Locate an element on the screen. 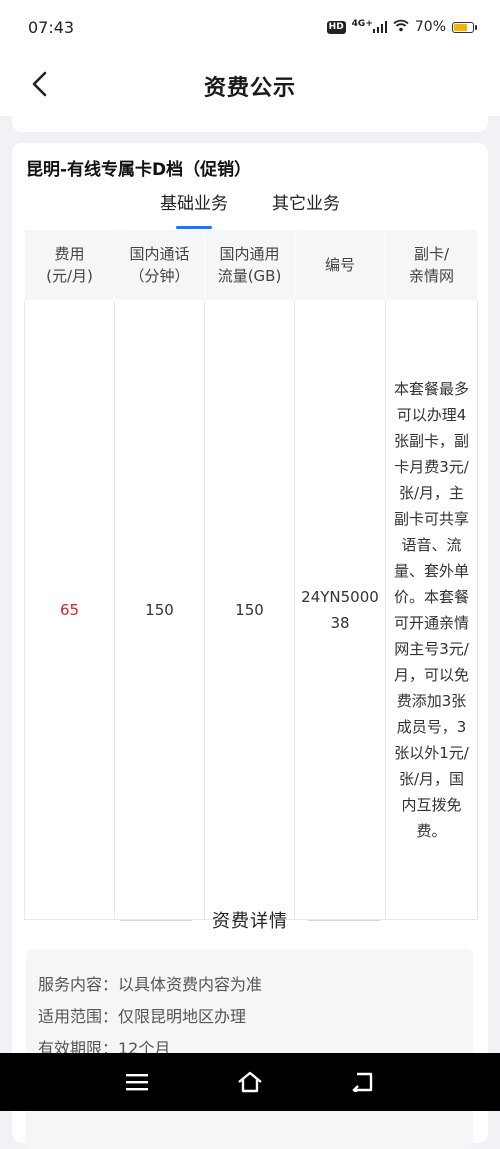 This screenshot has height=1149, width=500. column-header-code: 编号 is located at coordinates (340, 265).